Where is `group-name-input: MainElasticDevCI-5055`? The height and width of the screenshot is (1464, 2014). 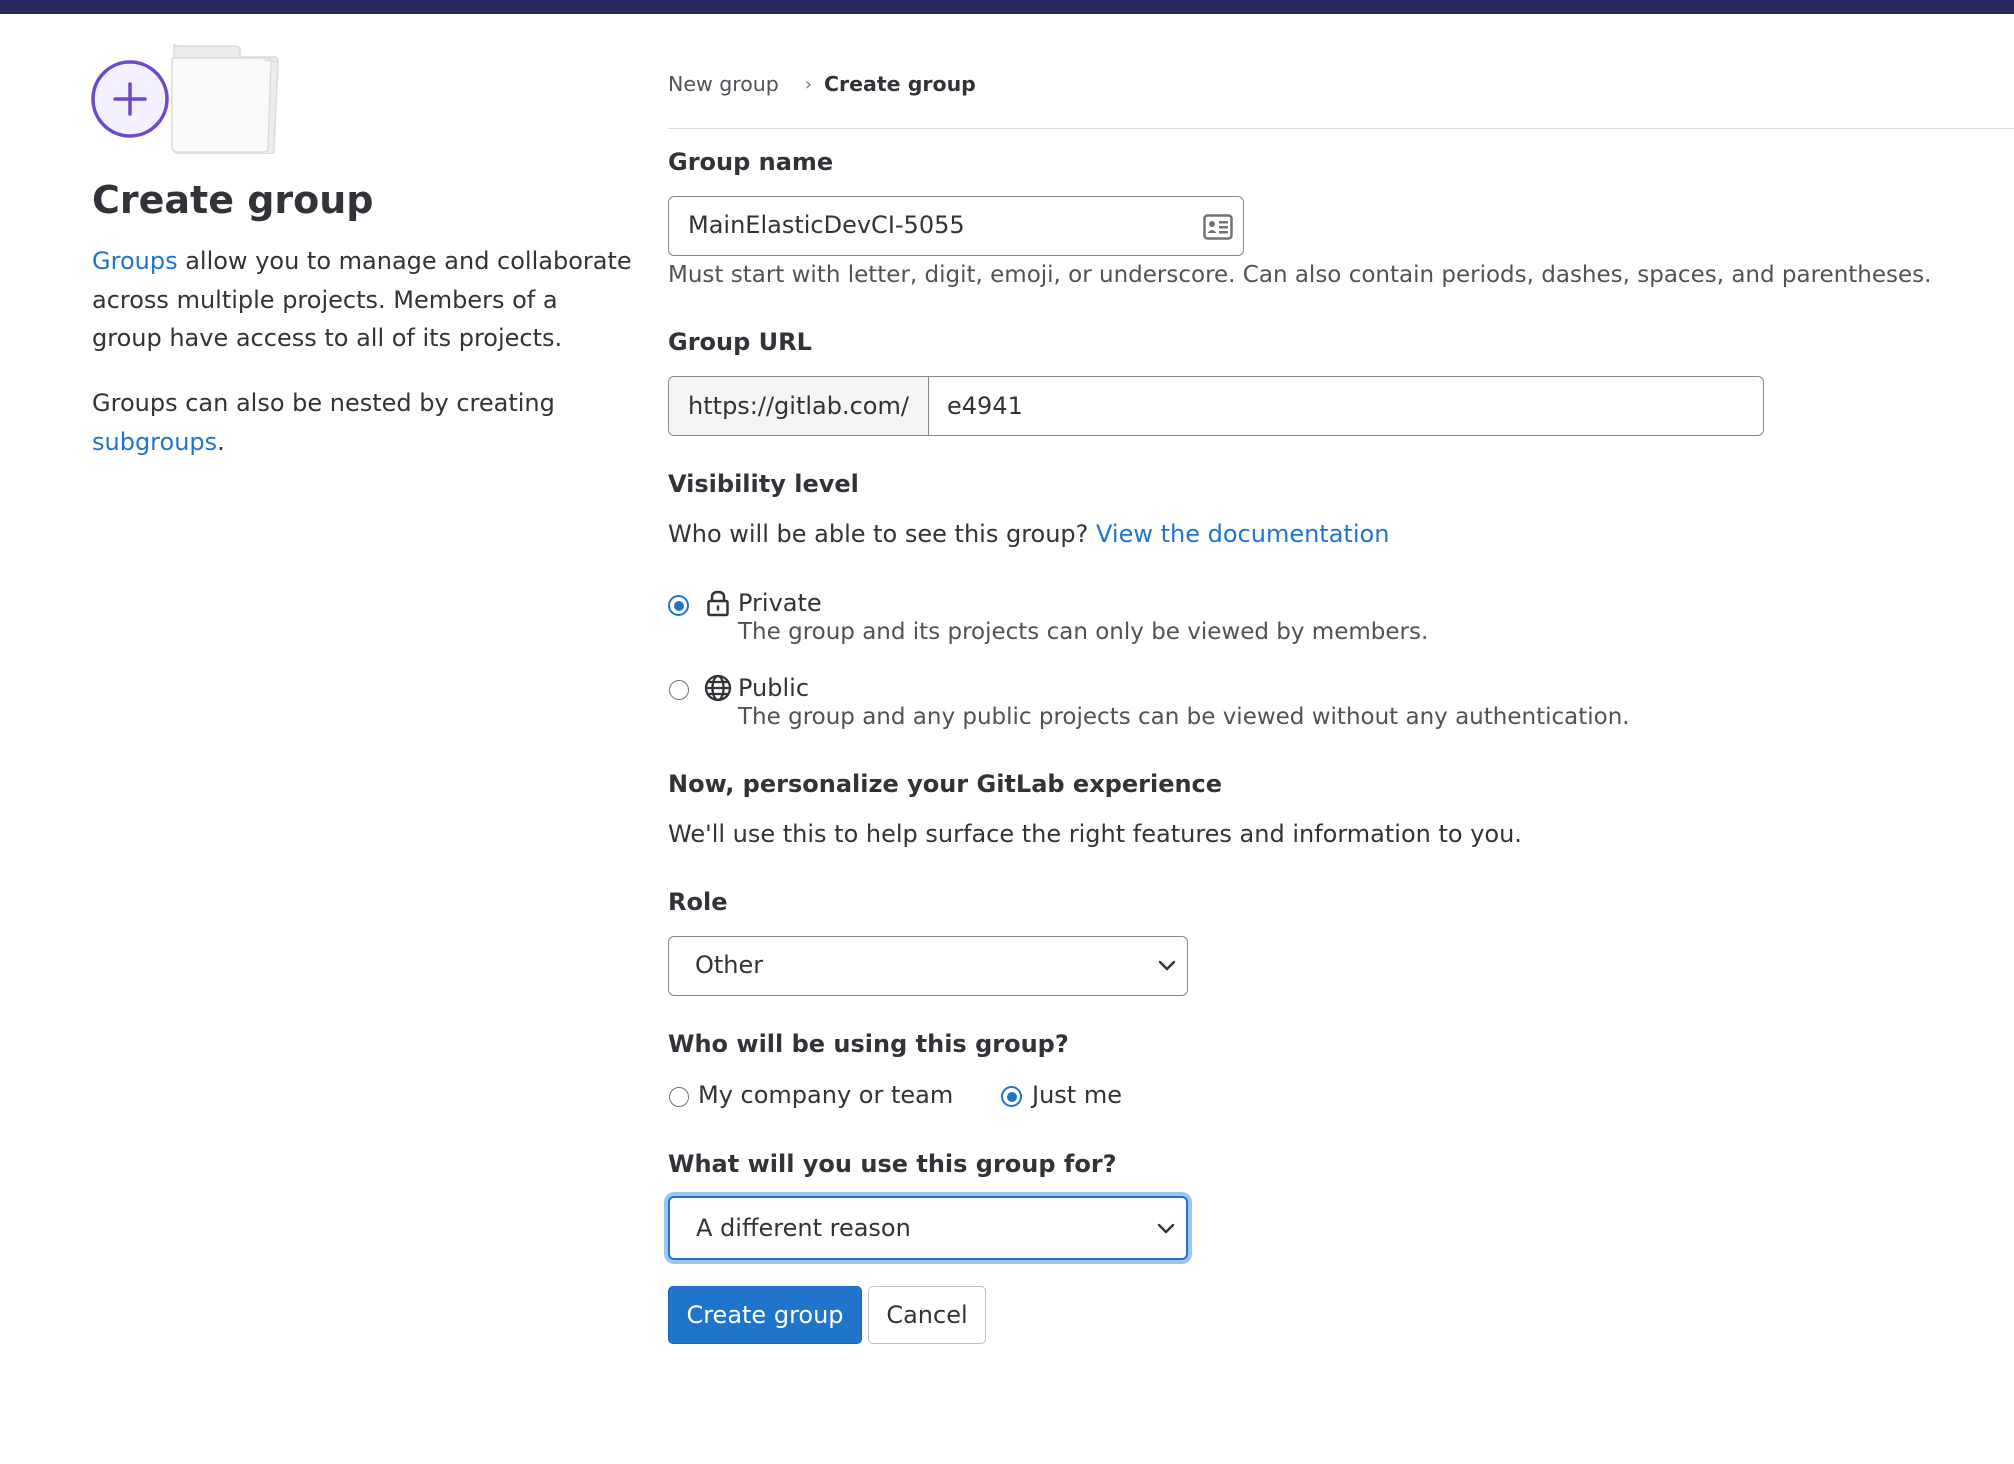
group-name-input: MainElasticDevCI-5055 is located at coordinates (956, 226).